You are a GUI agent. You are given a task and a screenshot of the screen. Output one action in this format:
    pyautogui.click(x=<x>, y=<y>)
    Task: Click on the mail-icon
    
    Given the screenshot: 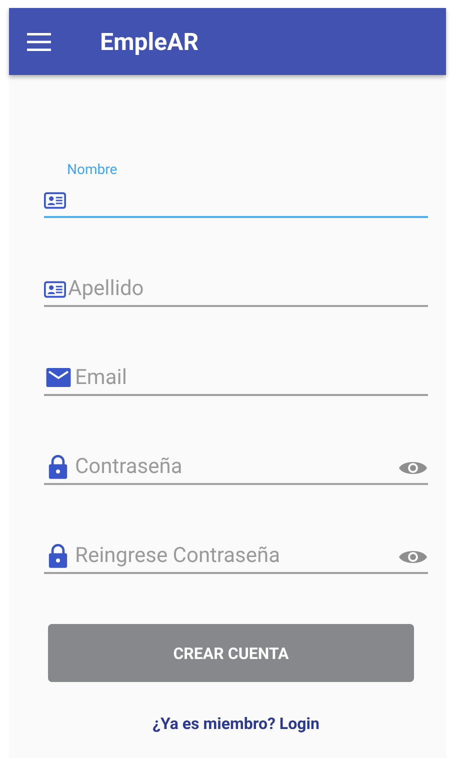 What is the action you would take?
    pyautogui.click(x=58, y=377)
    